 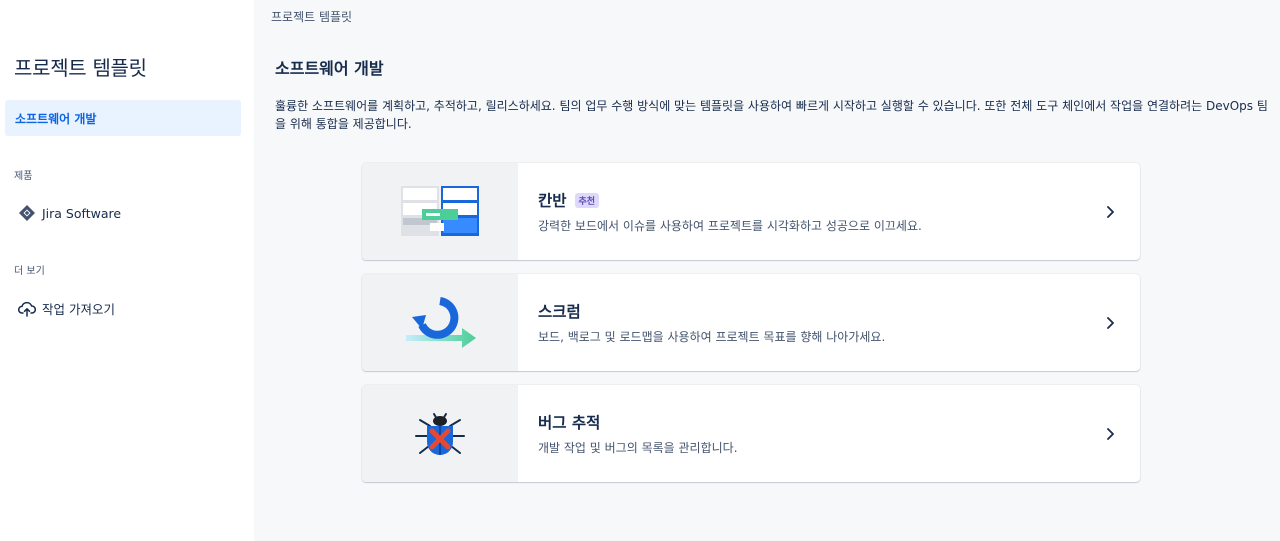 I want to click on recommended-badge: 추천, so click(x=587, y=200).